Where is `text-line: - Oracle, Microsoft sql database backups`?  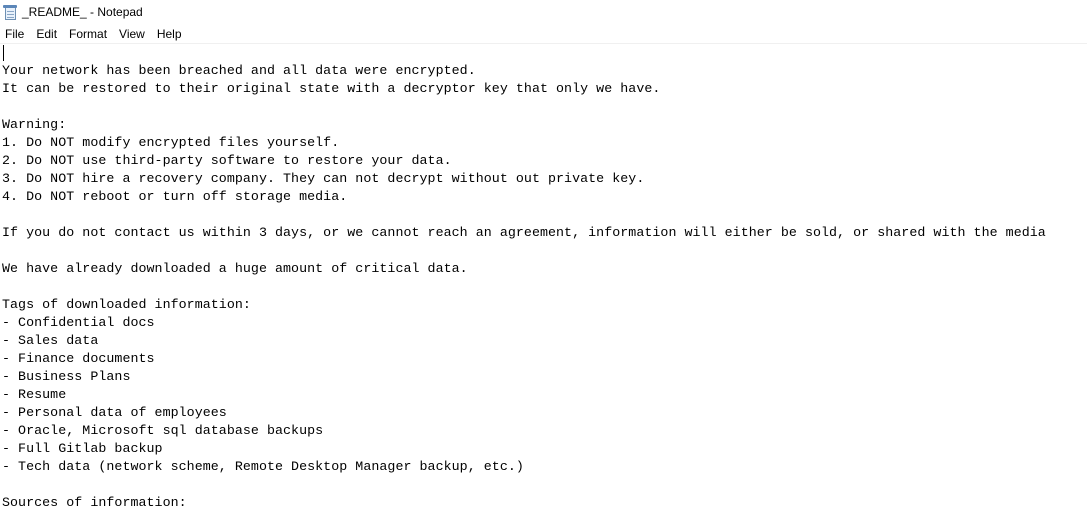 text-line: - Oracle, Microsoft sql database backups is located at coordinates (163, 430).